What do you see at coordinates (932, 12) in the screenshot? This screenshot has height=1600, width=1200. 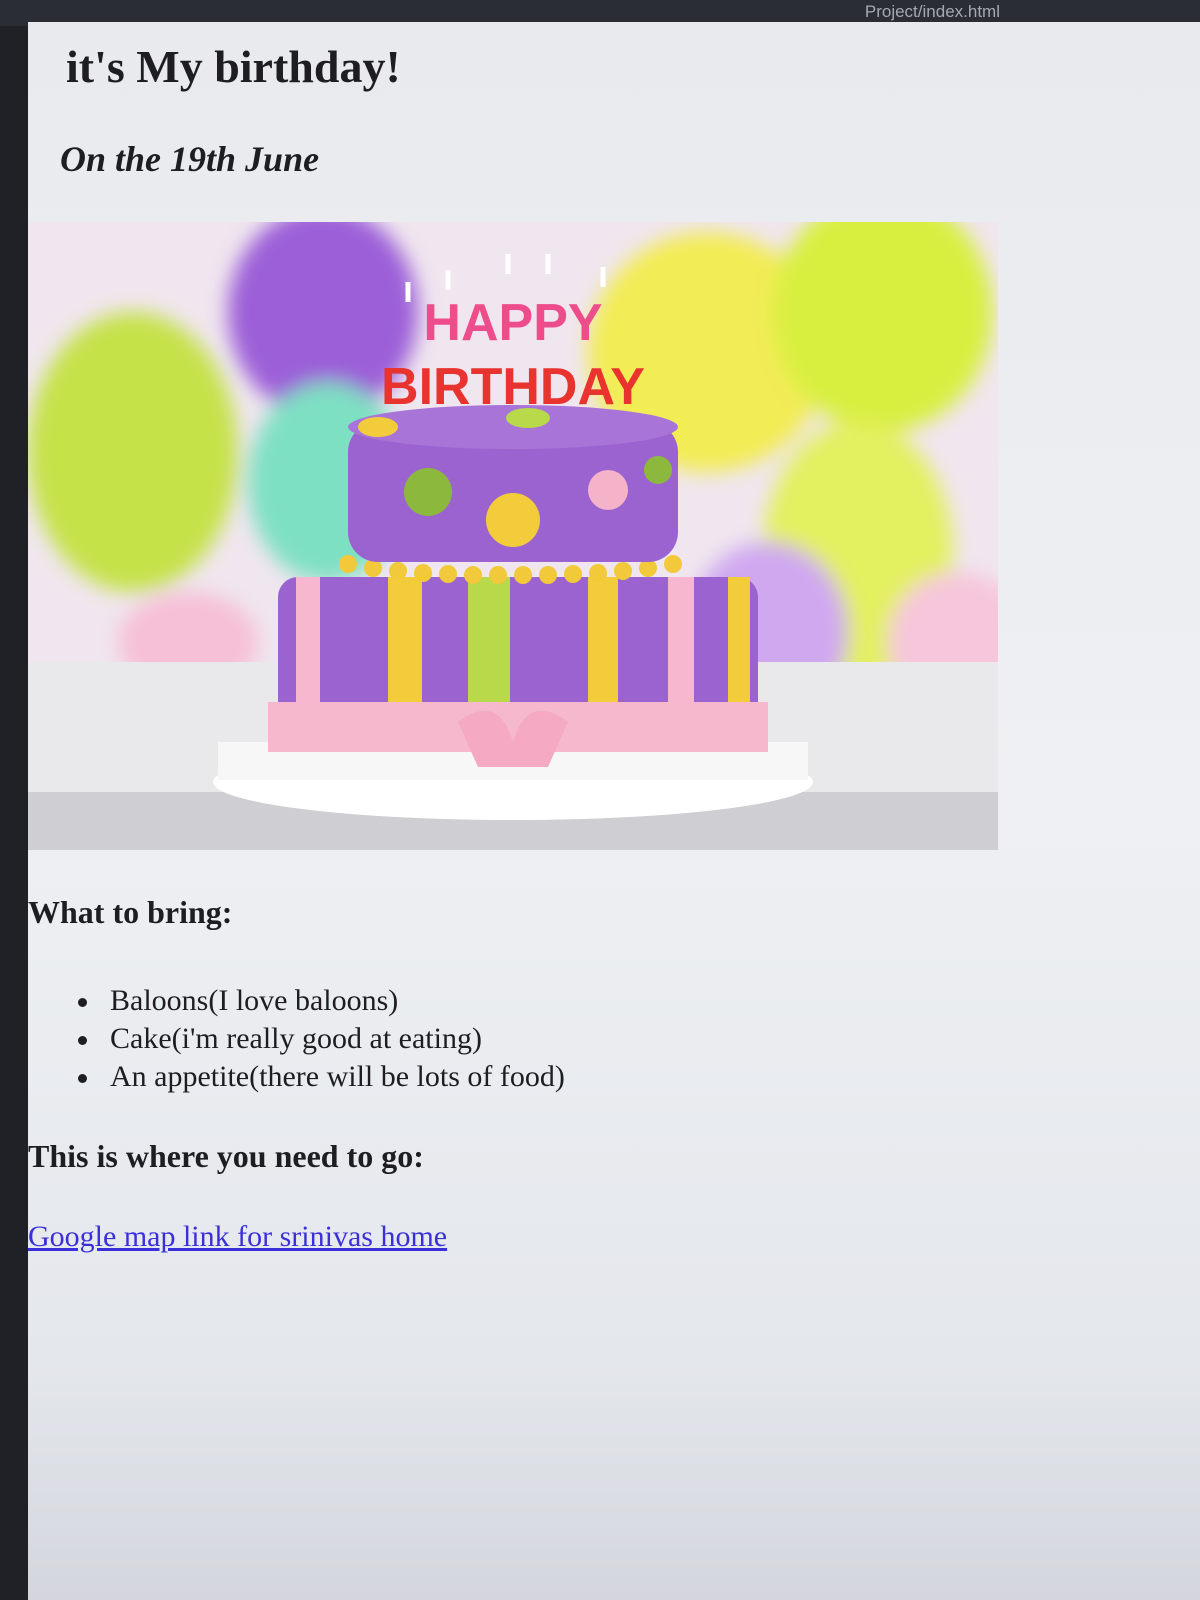 I see `address-bar-url: Project/index.html` at bounding box center [932, 12].